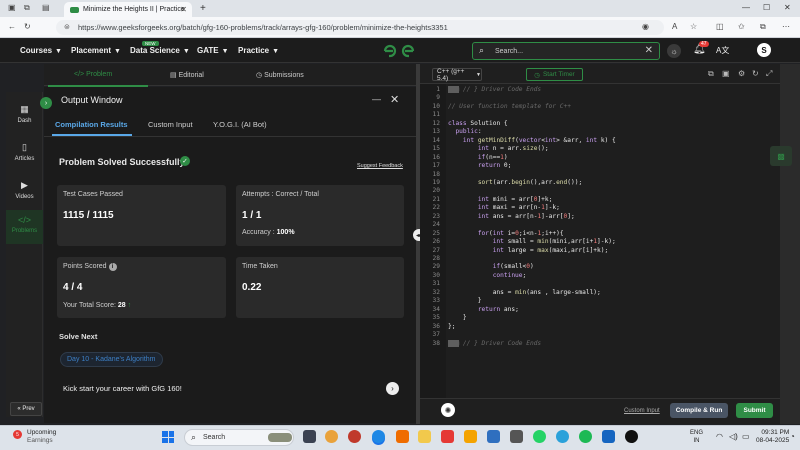  Describe the element at coordinates (645, 26) in the screenshot. I see `extension-icon: ◉` at that location.